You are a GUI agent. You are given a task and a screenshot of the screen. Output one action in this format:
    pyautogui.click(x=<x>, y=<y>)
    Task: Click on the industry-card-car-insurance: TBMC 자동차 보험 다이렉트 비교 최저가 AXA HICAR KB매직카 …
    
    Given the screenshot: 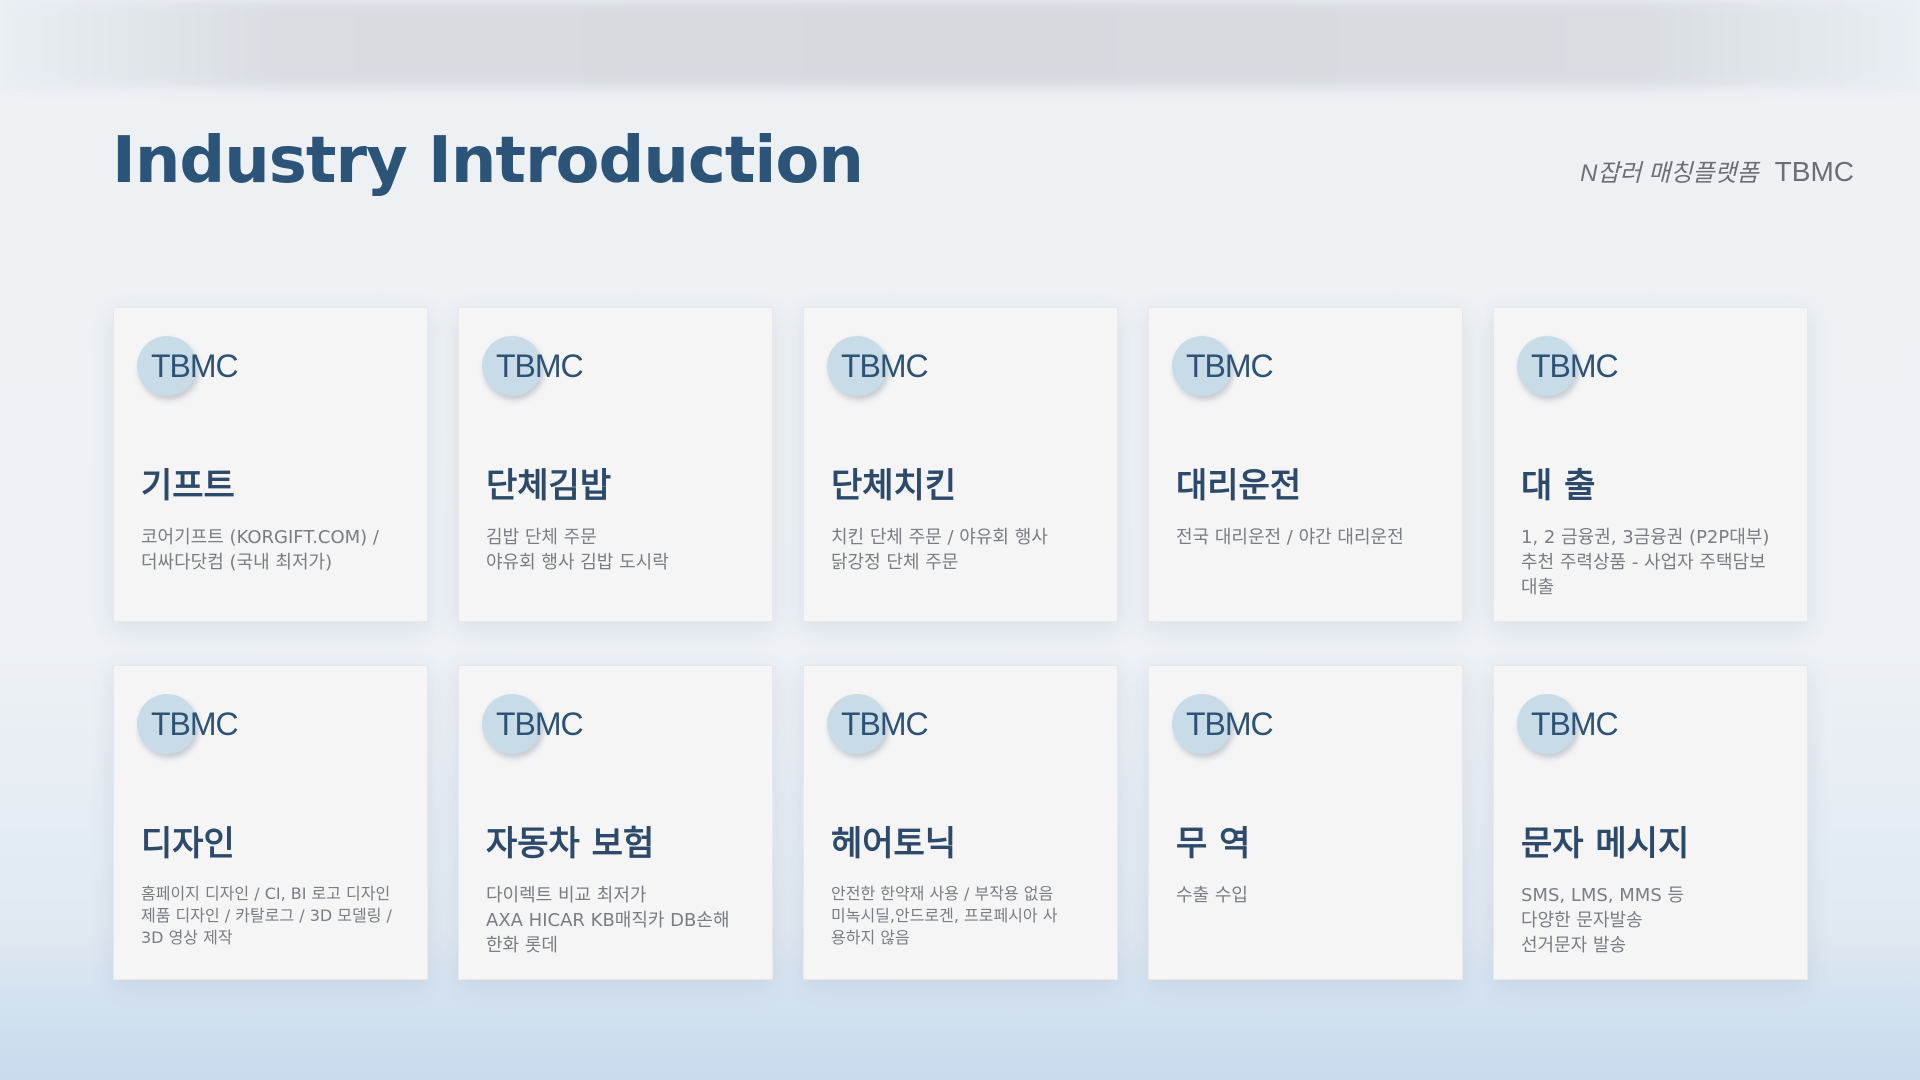 What is the action you would take?
    pyautogui.click(x=615, y=822)
    